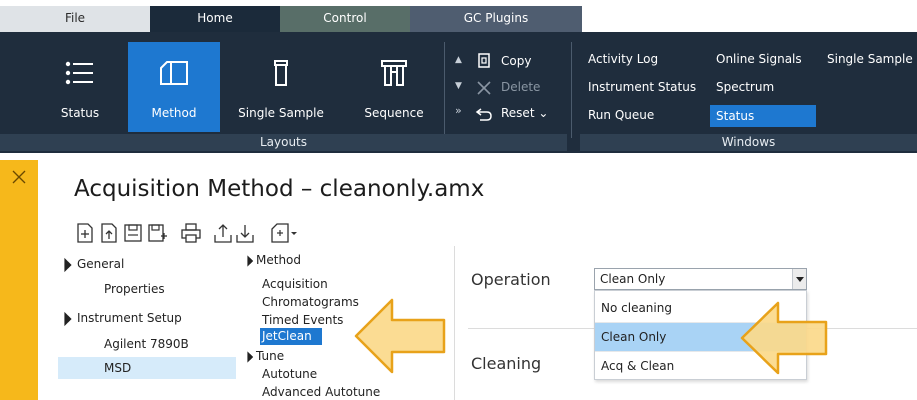 The width and height of the screenshot is (917, 400). Describe the element at coordinates (400, 336) in the screenshot. I see `callout-arrow-icon` at that location.